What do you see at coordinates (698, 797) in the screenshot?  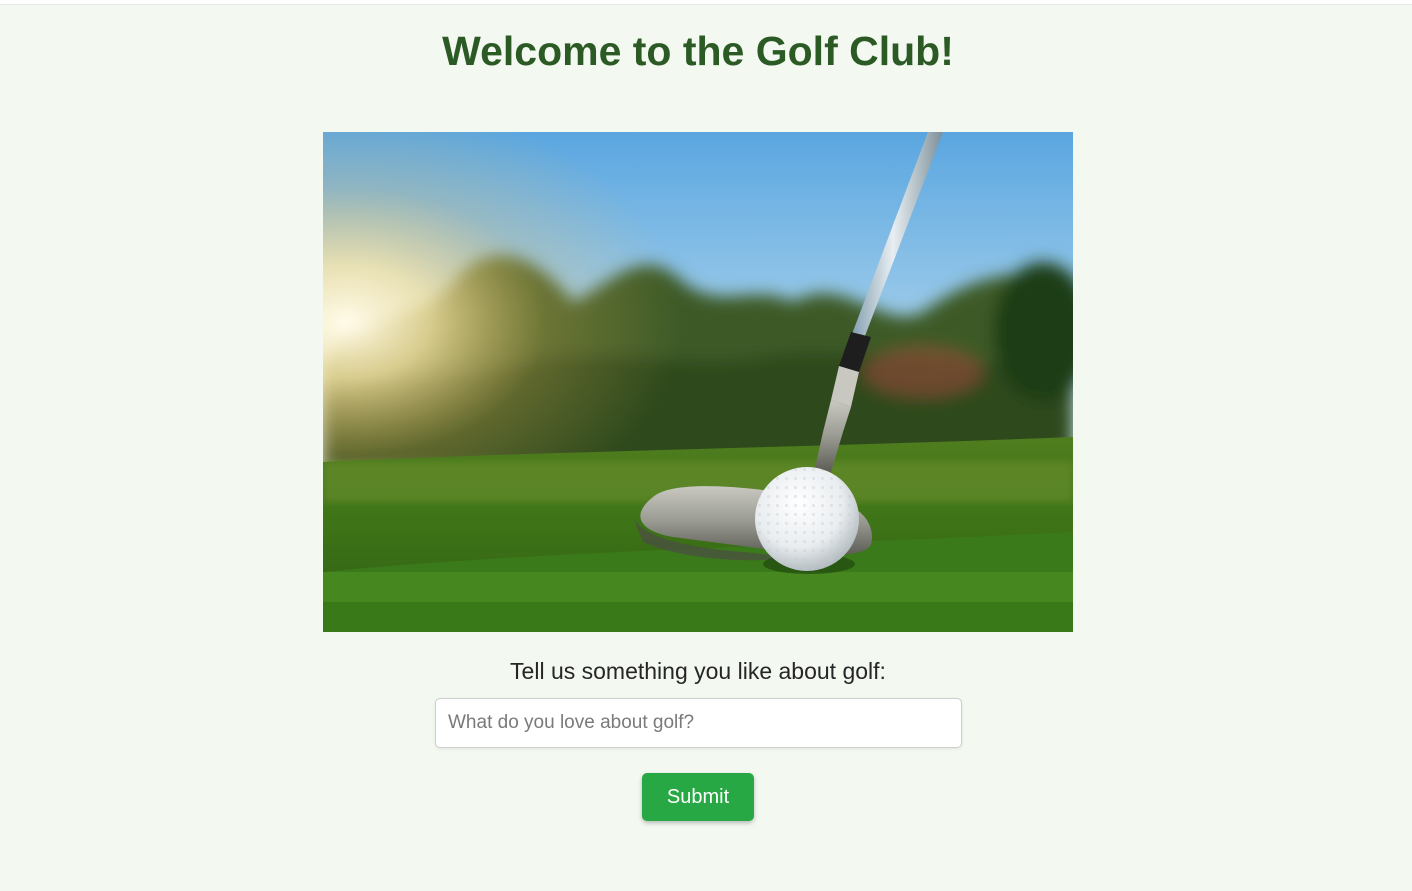 I see `submit-button: Submit` at bounding box center [698, 797].